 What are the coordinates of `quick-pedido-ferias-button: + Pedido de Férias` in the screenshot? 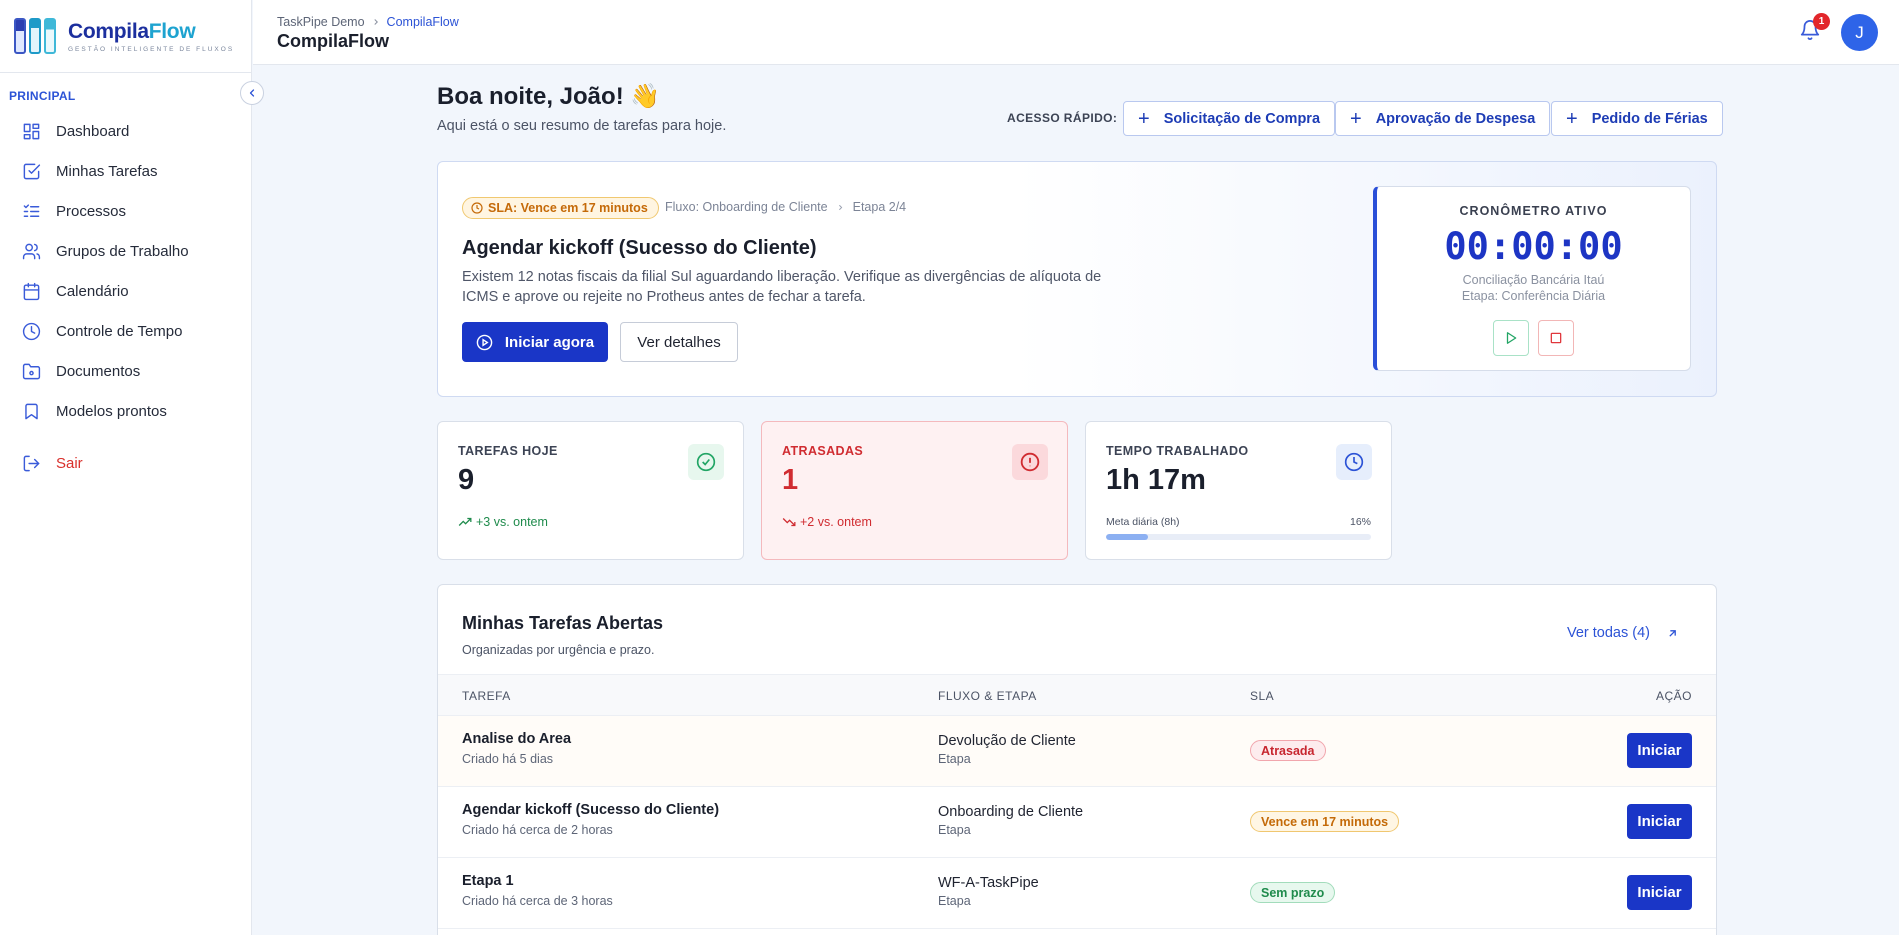 It's located at (1637, 118).